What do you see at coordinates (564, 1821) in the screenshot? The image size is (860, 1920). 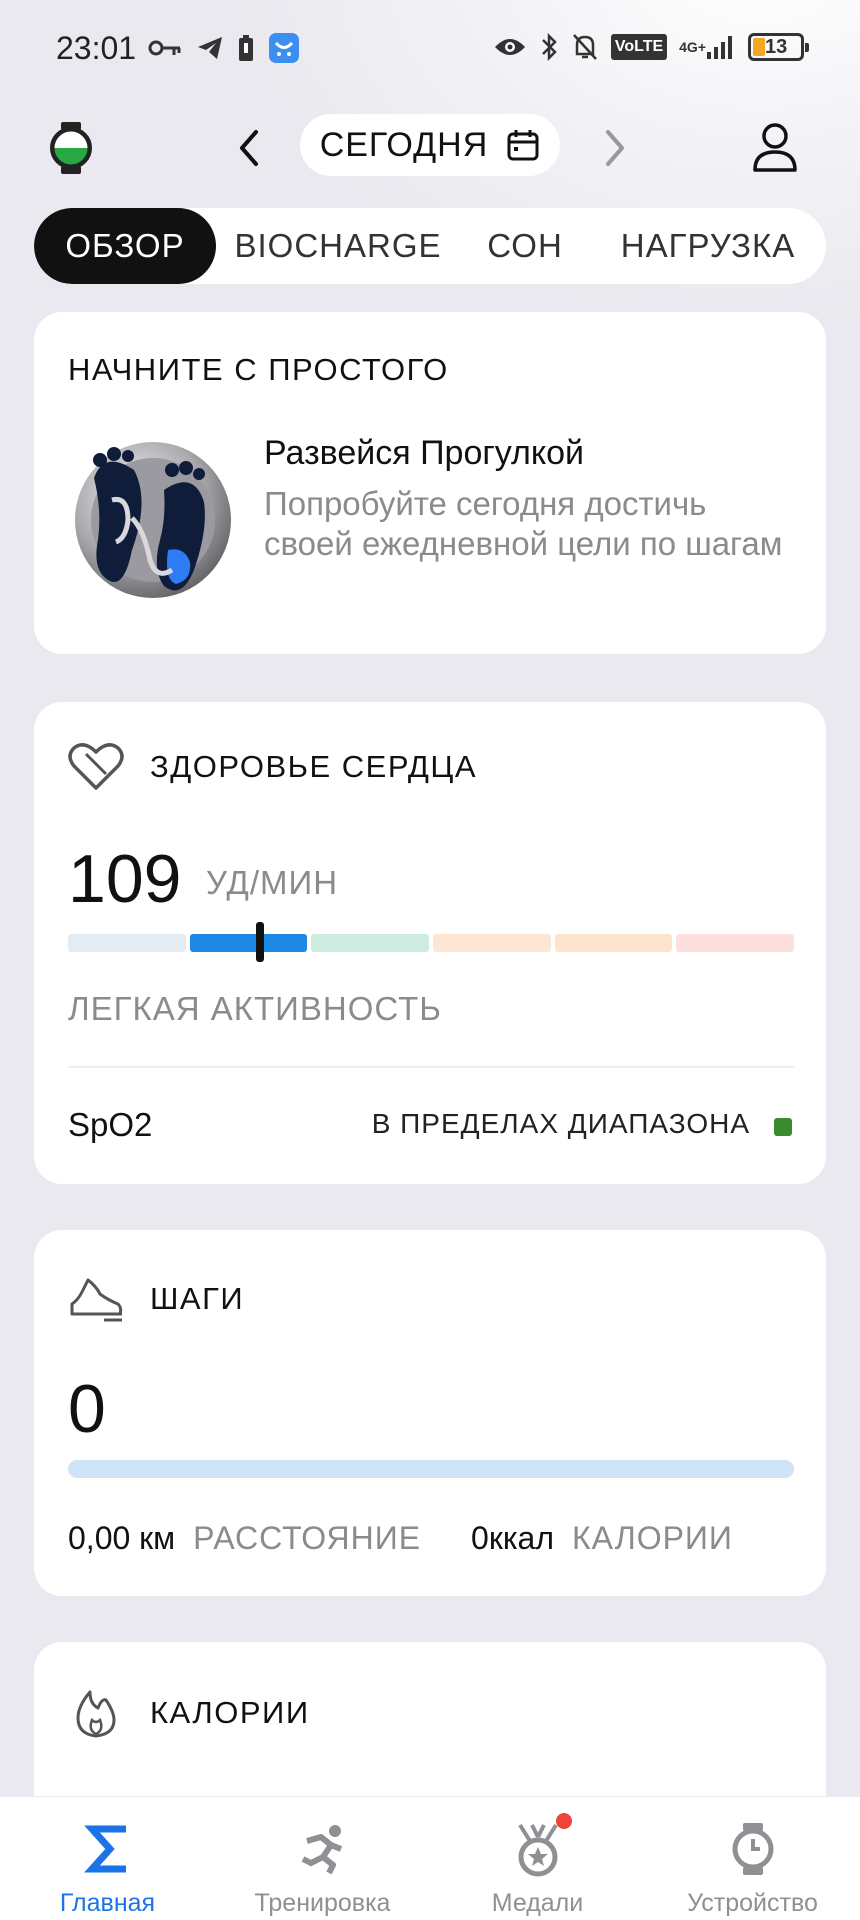 I see `medals-notification-badge` at bounding box center [564, 1821].